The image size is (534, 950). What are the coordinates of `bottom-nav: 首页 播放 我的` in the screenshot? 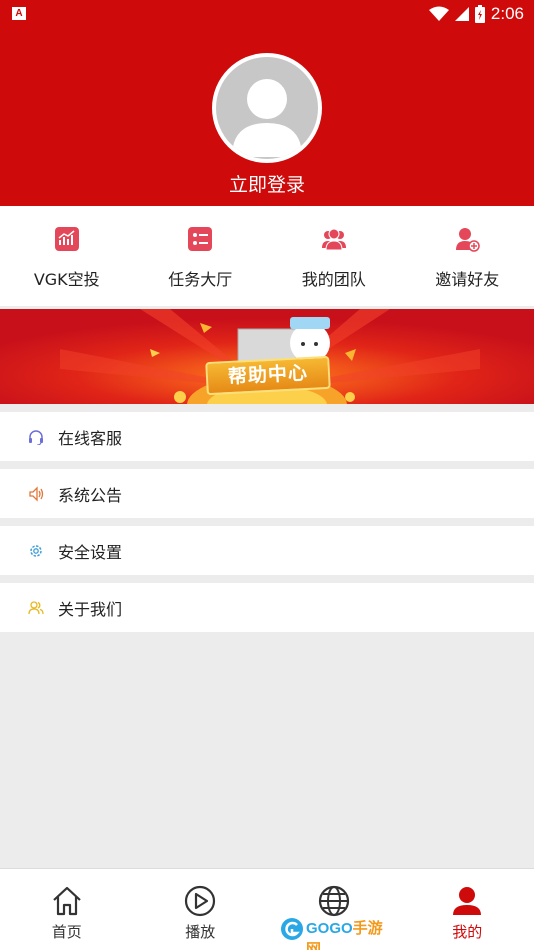 It's located at (267, 909).